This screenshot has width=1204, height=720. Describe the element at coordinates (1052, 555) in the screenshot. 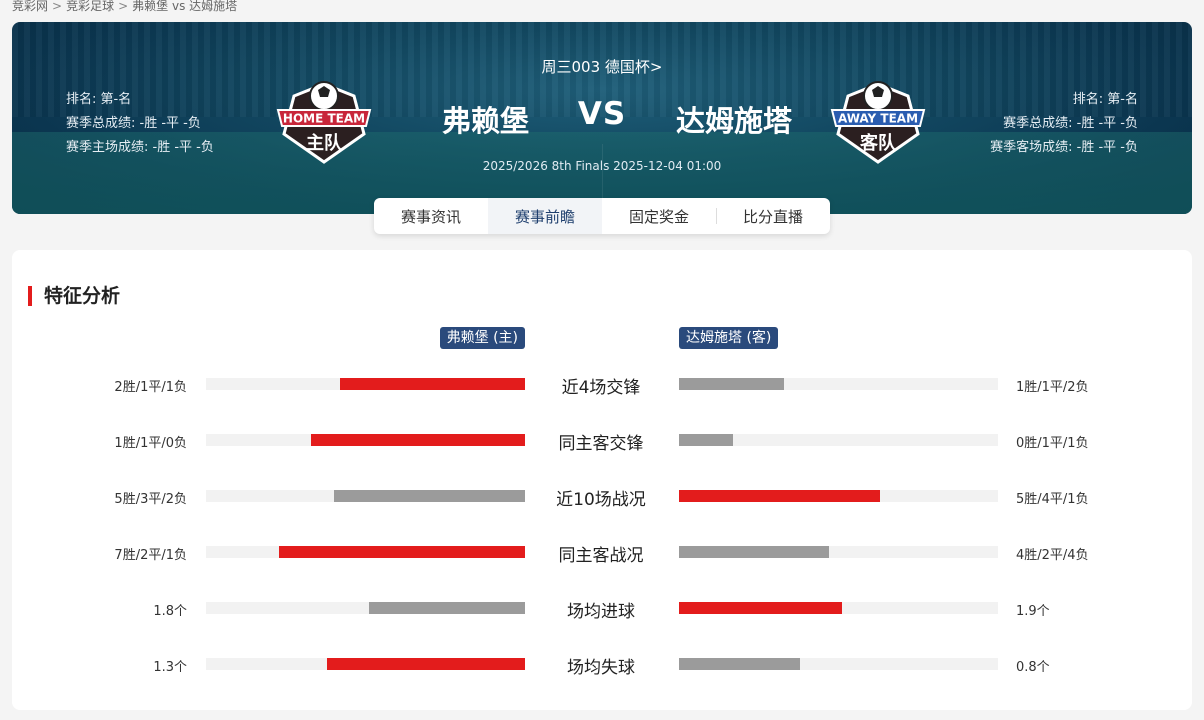

I see `away-stat-value: 4胜/2平/4负` at that location.